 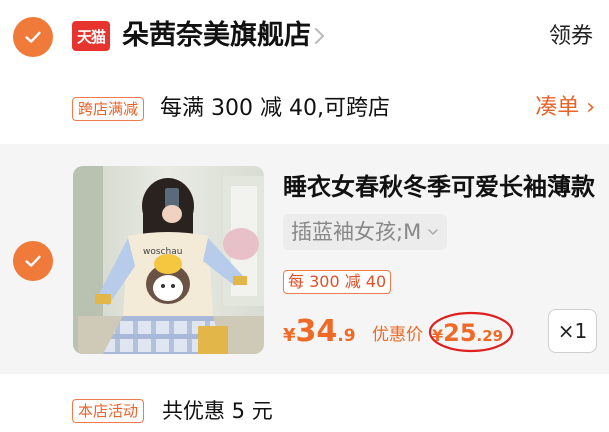 What do you see at coordinates (217, 411) in the screenshot?
I see `total-discount-text: 共优惠 5 元` at bounding box center [217, 411].